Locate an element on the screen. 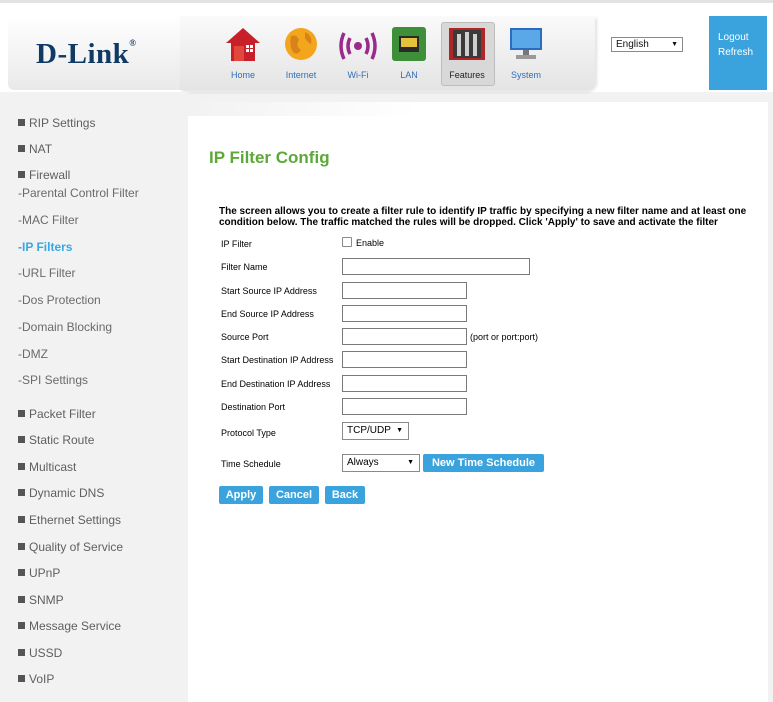 Image resolution: width=773 pixels, height=702 pixels. nav-label: Internet is located at coordinates (301, 75).